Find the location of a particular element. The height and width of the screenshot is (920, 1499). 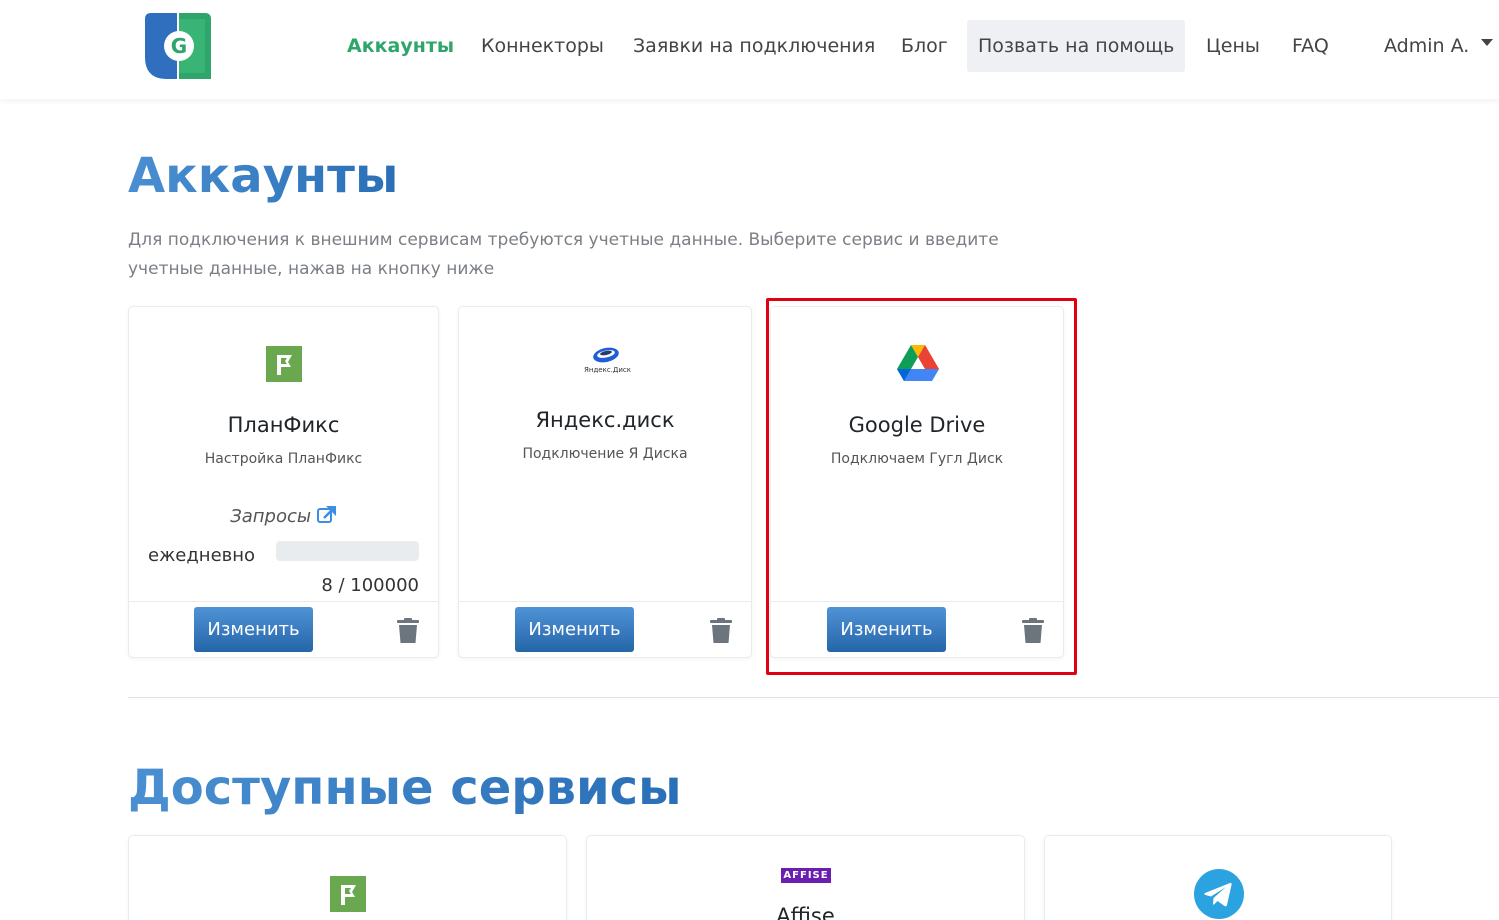

app-logo-icon: G is located at coordinates (178, 46).